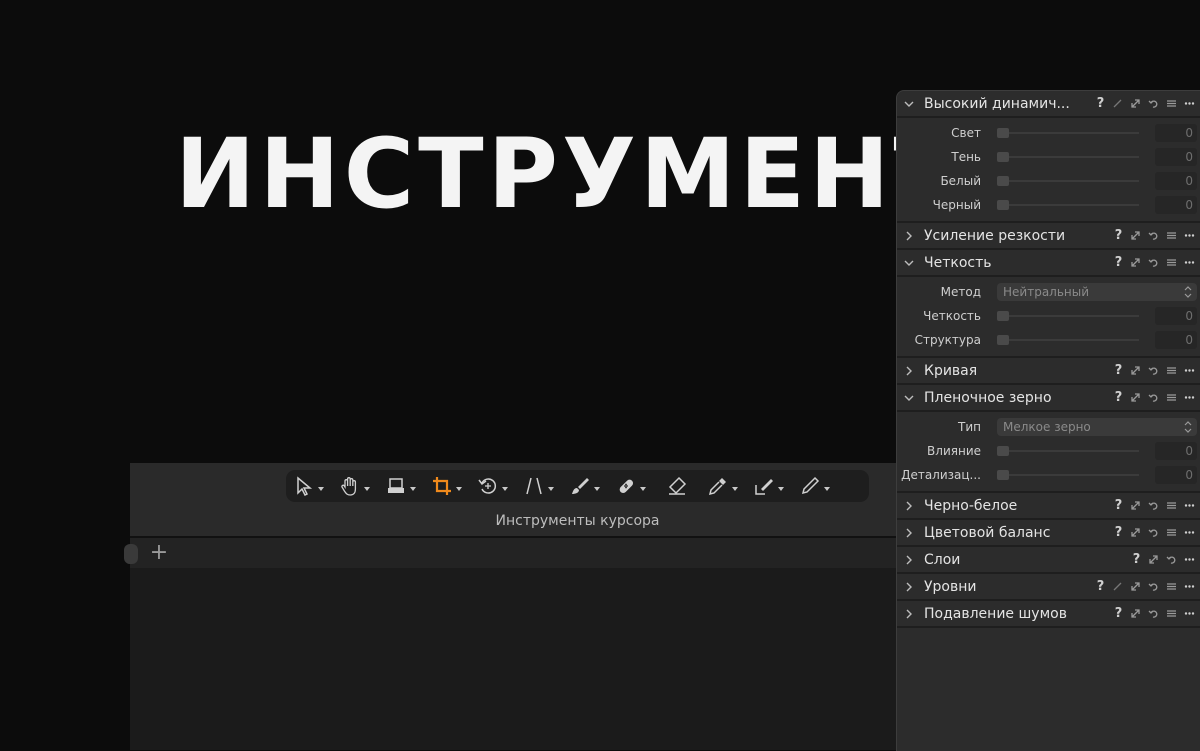  I want to click on section-header-levels: Уровни ?, so click(1048, 587).